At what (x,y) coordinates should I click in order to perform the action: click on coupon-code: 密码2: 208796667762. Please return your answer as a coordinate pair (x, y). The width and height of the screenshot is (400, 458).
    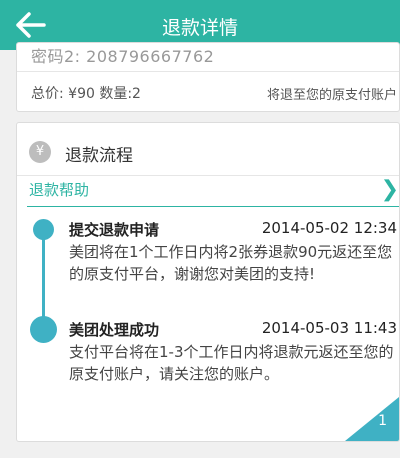
    Looking at the image, I should click on (123, 56).